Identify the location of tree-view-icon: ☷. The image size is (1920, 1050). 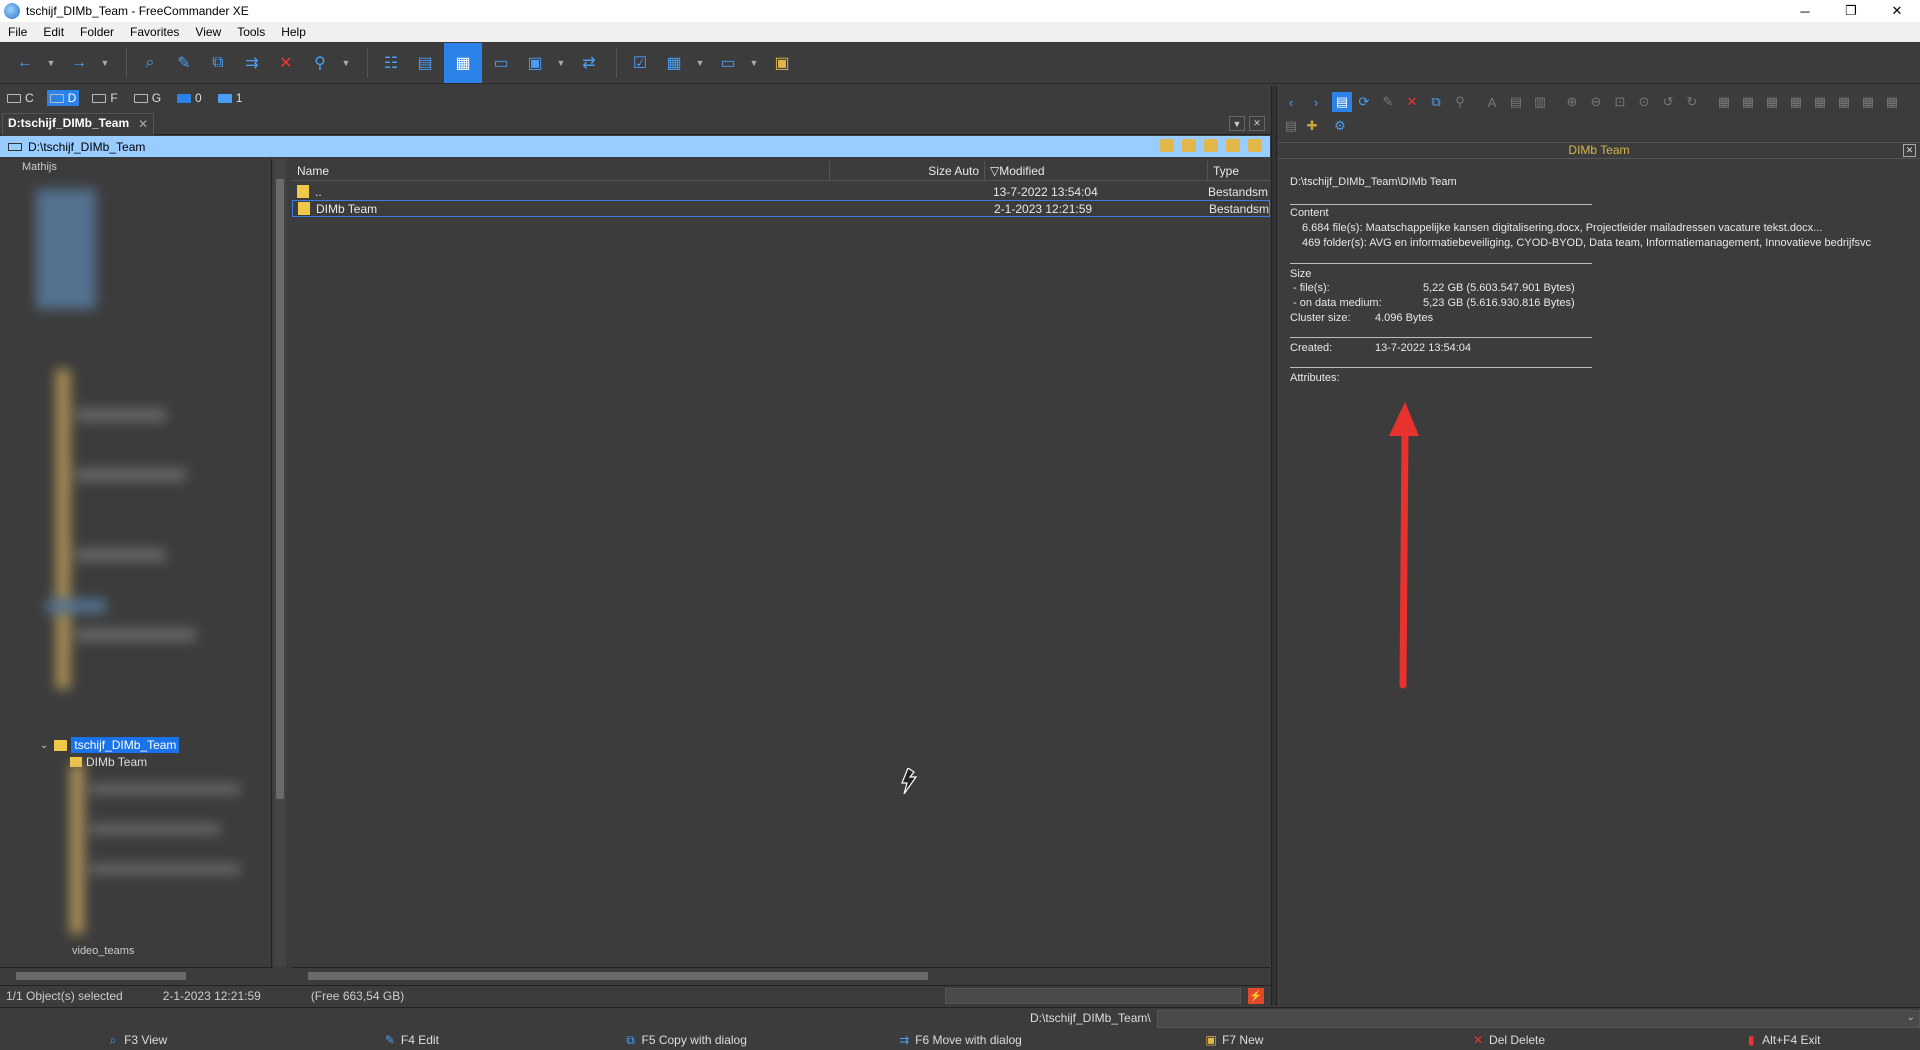
(391, 63).